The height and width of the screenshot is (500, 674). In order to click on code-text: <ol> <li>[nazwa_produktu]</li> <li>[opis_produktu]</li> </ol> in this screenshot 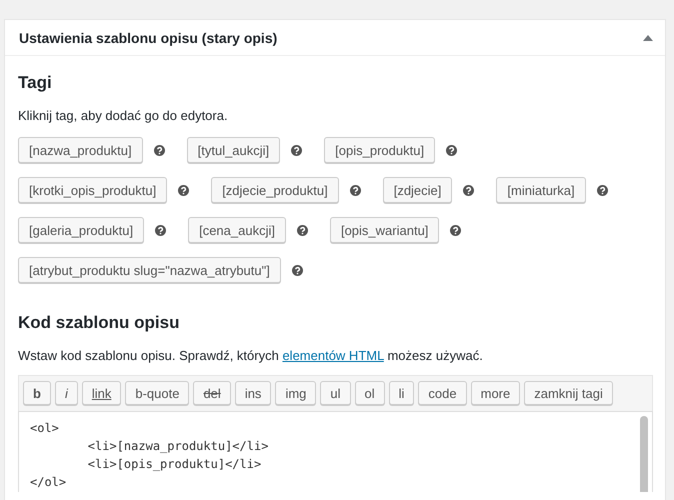, I will do `click(149, 455)`.